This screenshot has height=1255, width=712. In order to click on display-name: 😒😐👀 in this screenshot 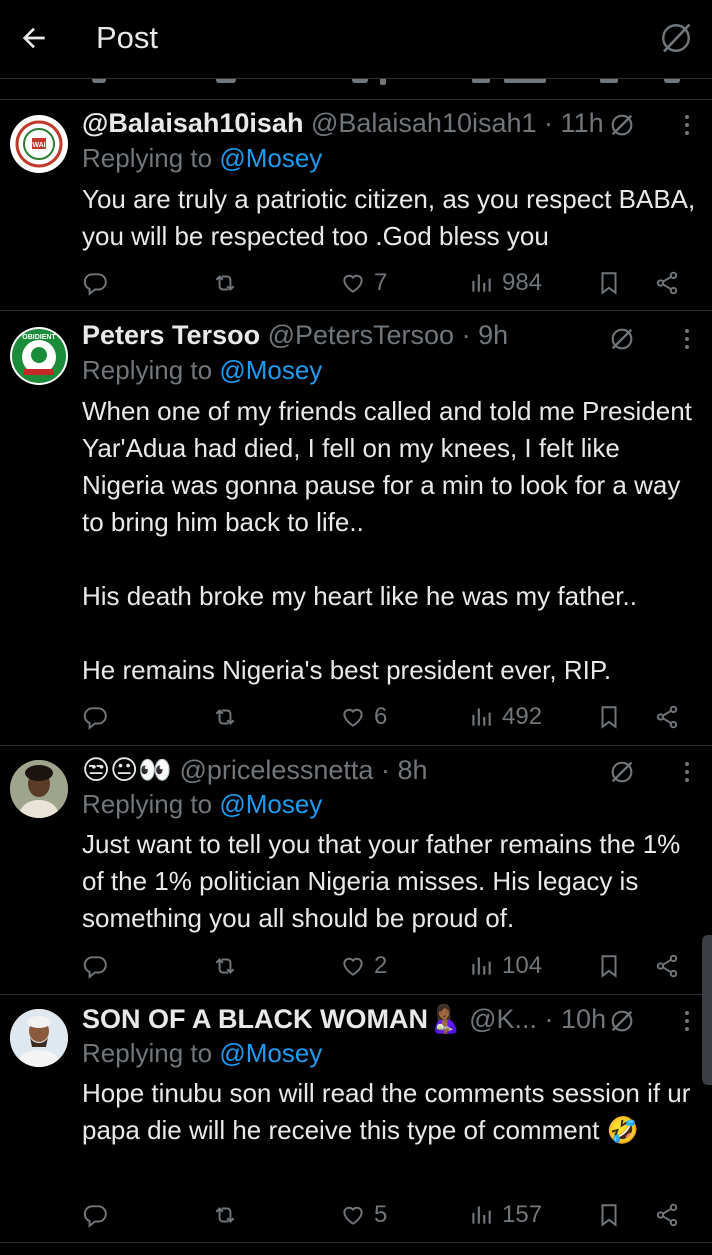, I will do `click(127, 770)`.